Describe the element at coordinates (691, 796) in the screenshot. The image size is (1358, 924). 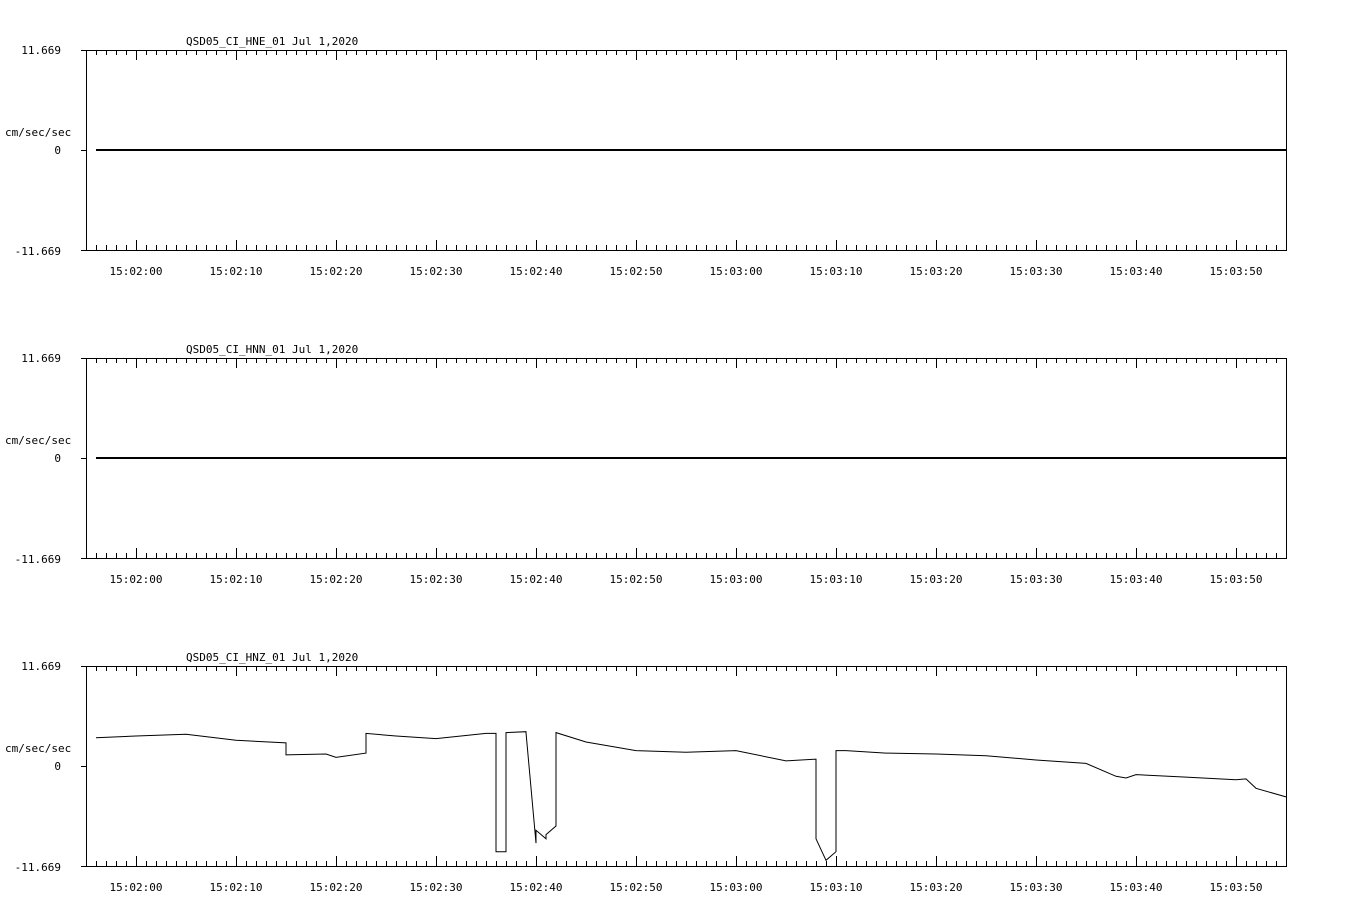
I see `waveform-trace` at that location.